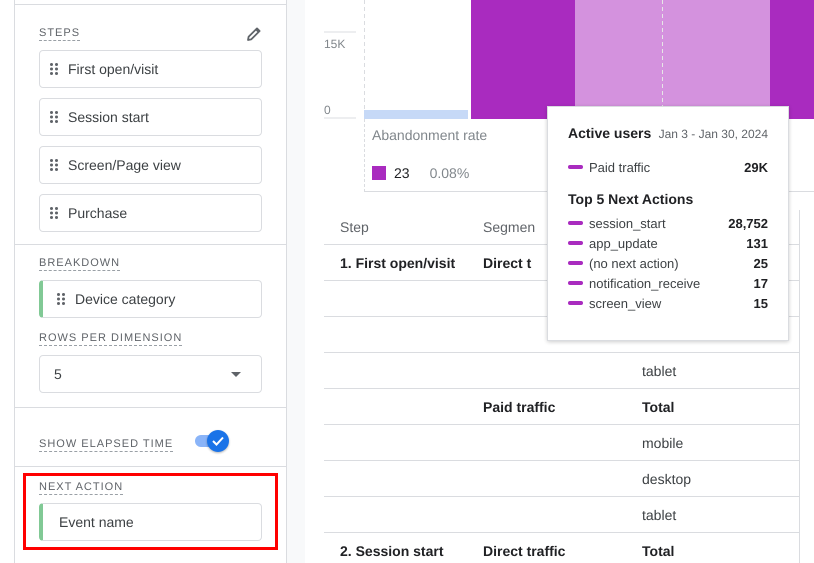 This screenshot has height=563, width=814. I want to click on elapsed-time-toggle, so click(211, 441).